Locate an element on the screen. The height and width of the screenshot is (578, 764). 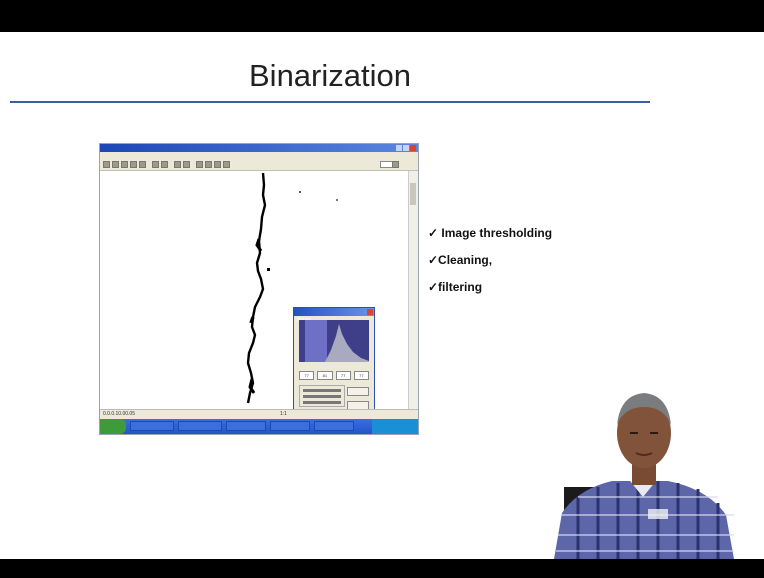
bullet-item: ✓Cleaning, is located at coordinates (460, 260).